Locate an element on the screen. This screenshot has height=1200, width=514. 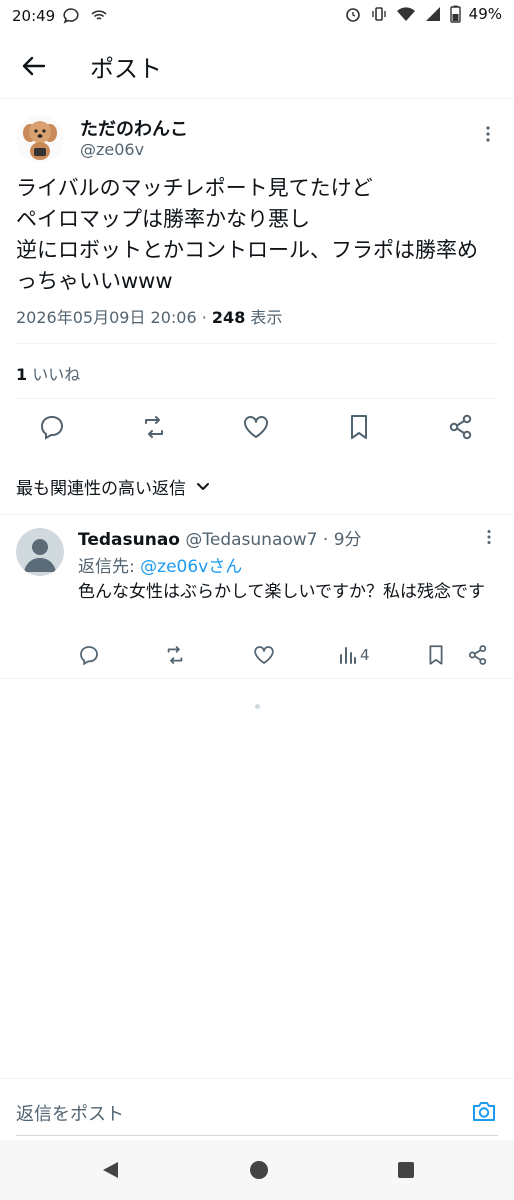
circle-home-icon is located at coordinates (259, 1170).